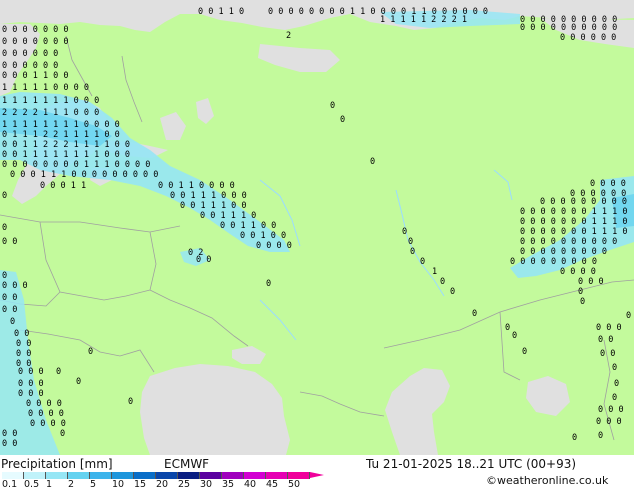  What do you see at coordinates (49, 484) in the screenshot?
I see `color-scale-label: 1` at bounding box center [49, 484].